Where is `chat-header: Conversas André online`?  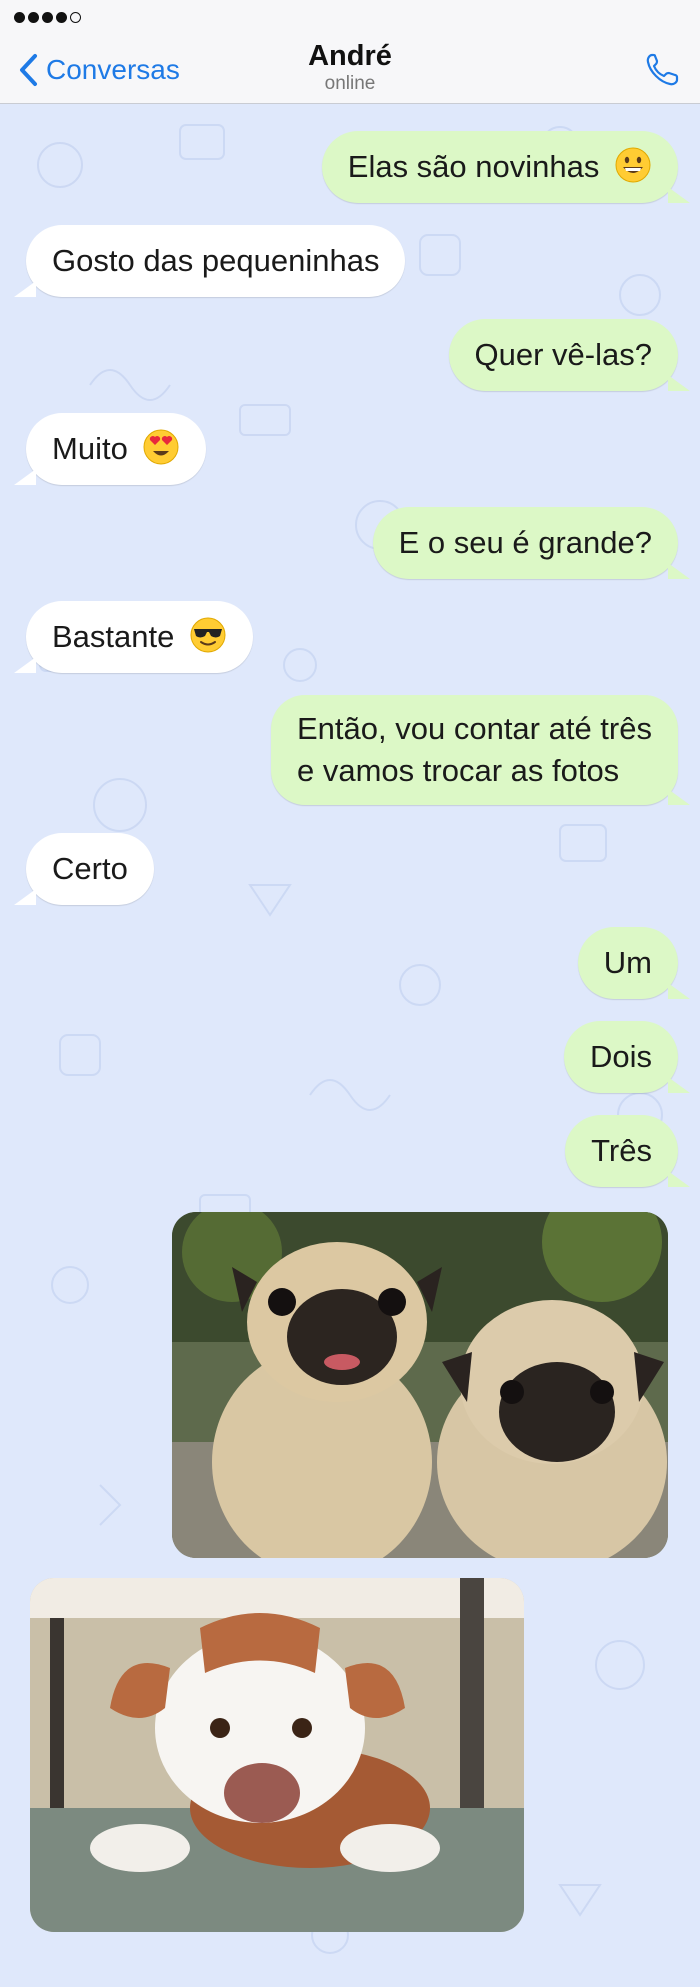 chat-header: Conversas André online is located at coordinates (350, 70).